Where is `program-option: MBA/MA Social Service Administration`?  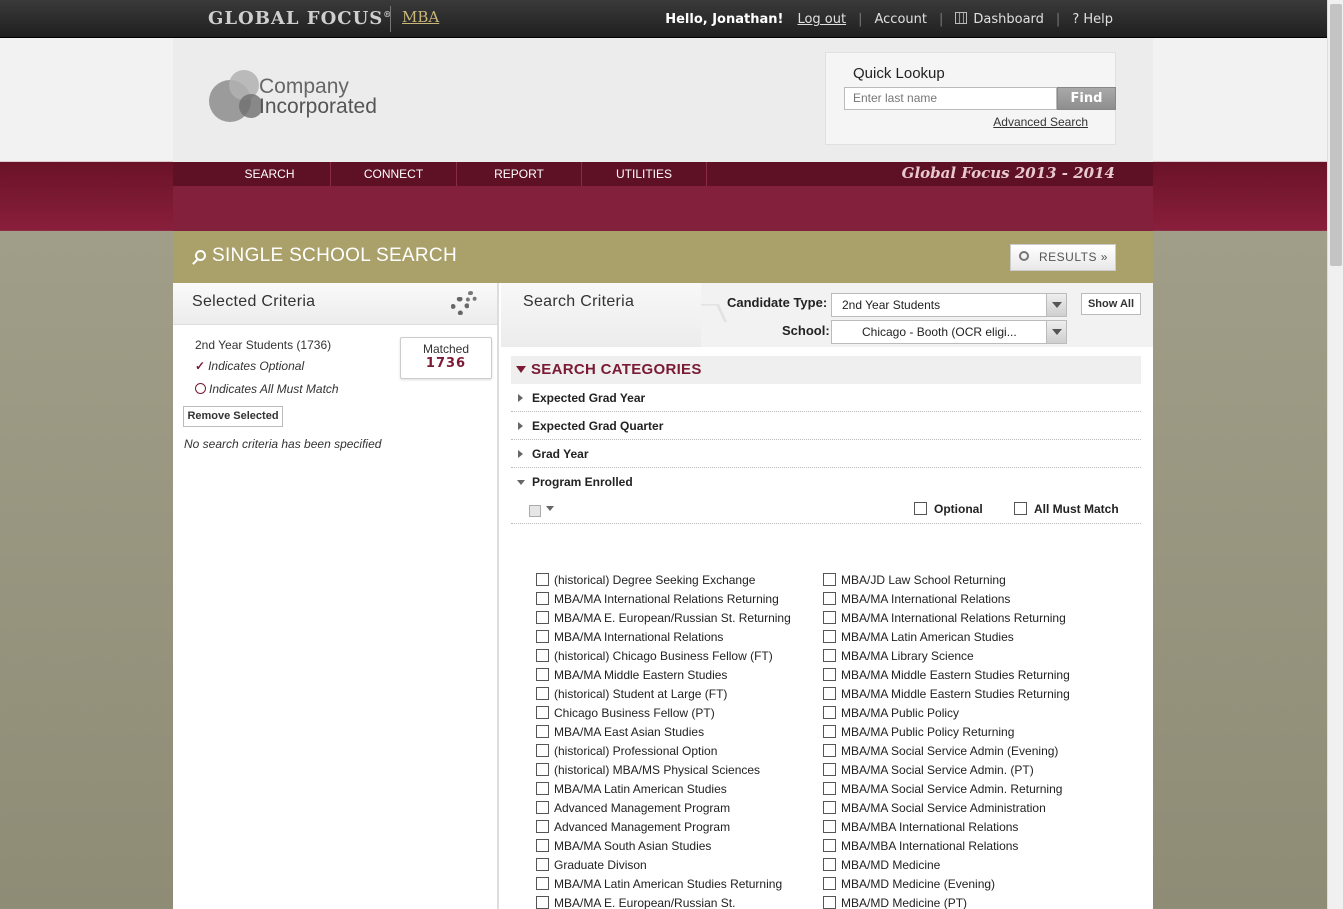
program-option: MBA/MA Social Service Administration is located at coordinates (946, 809).